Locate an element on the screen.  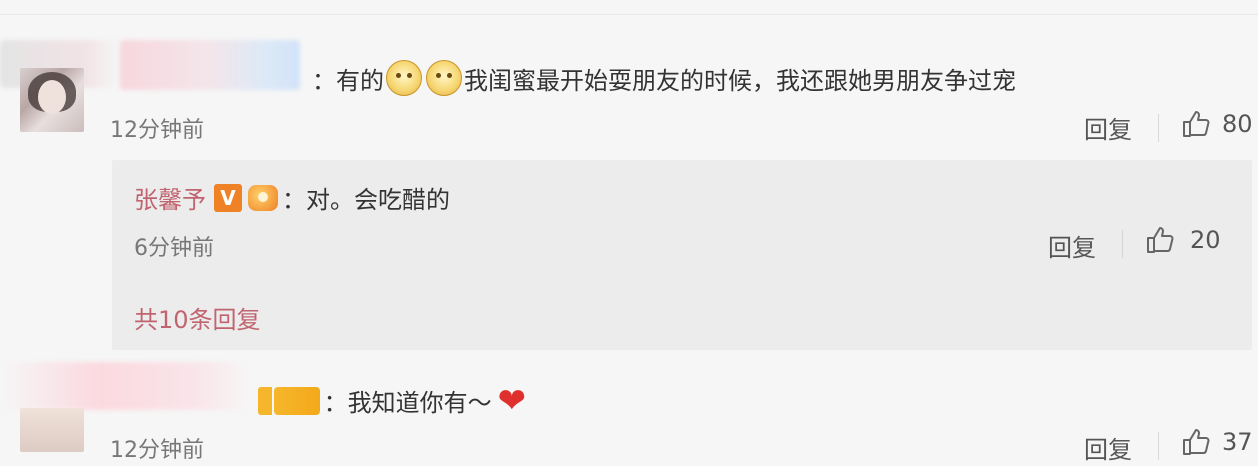
like-count: 37 is located at coordinates (1237, 442).